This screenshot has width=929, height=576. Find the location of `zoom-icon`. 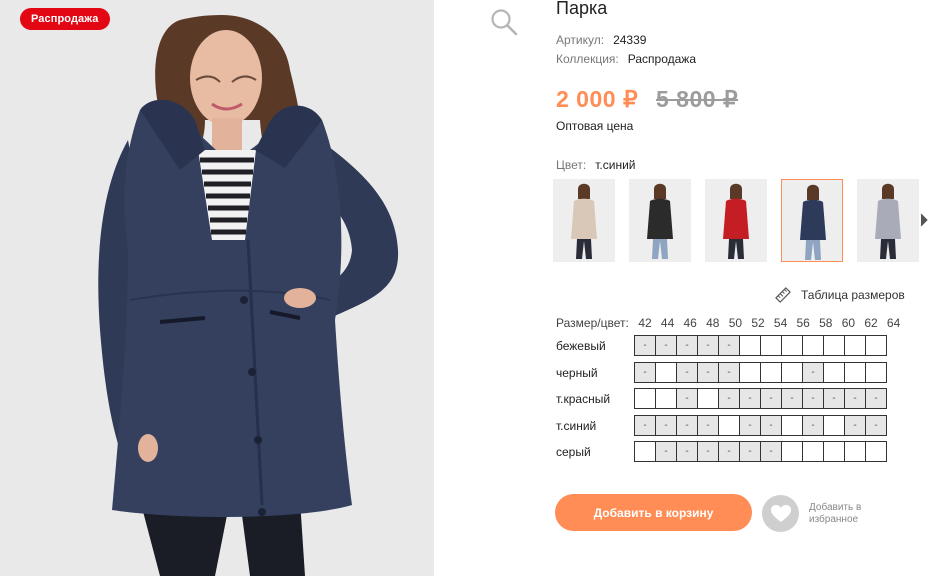

zoom-icon is located at coordinates (504, 22).